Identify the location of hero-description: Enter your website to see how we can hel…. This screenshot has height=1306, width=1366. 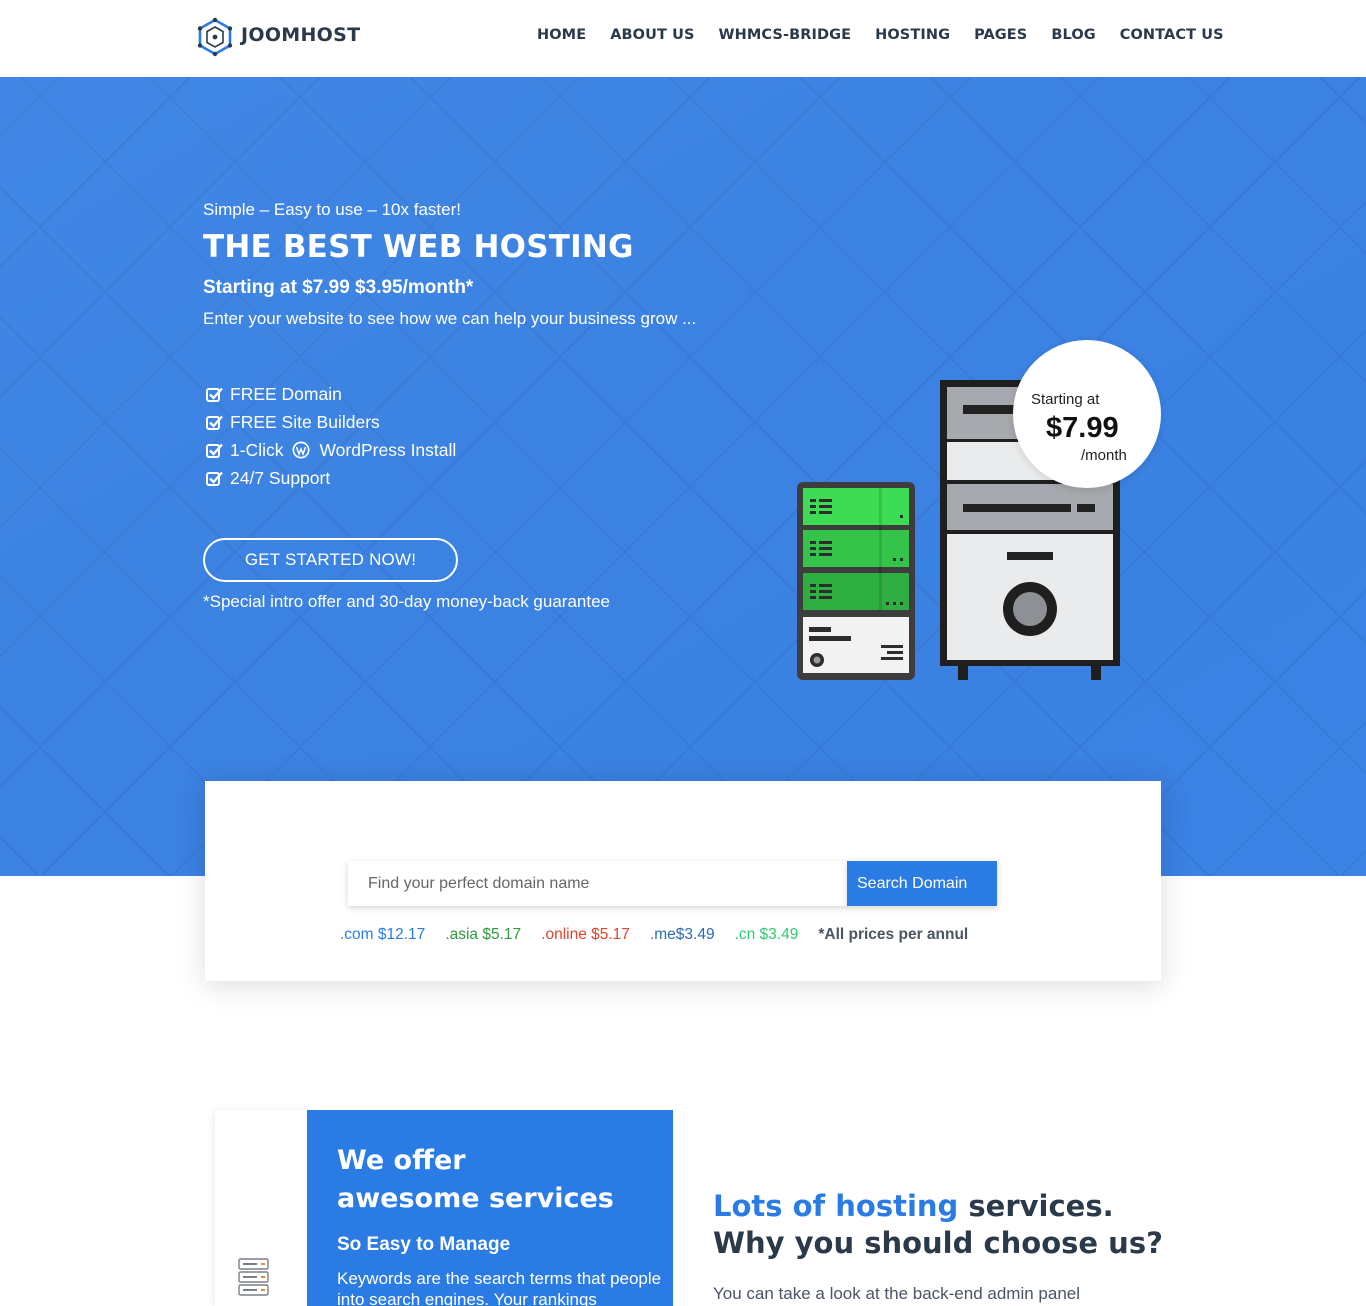
(450, 318).